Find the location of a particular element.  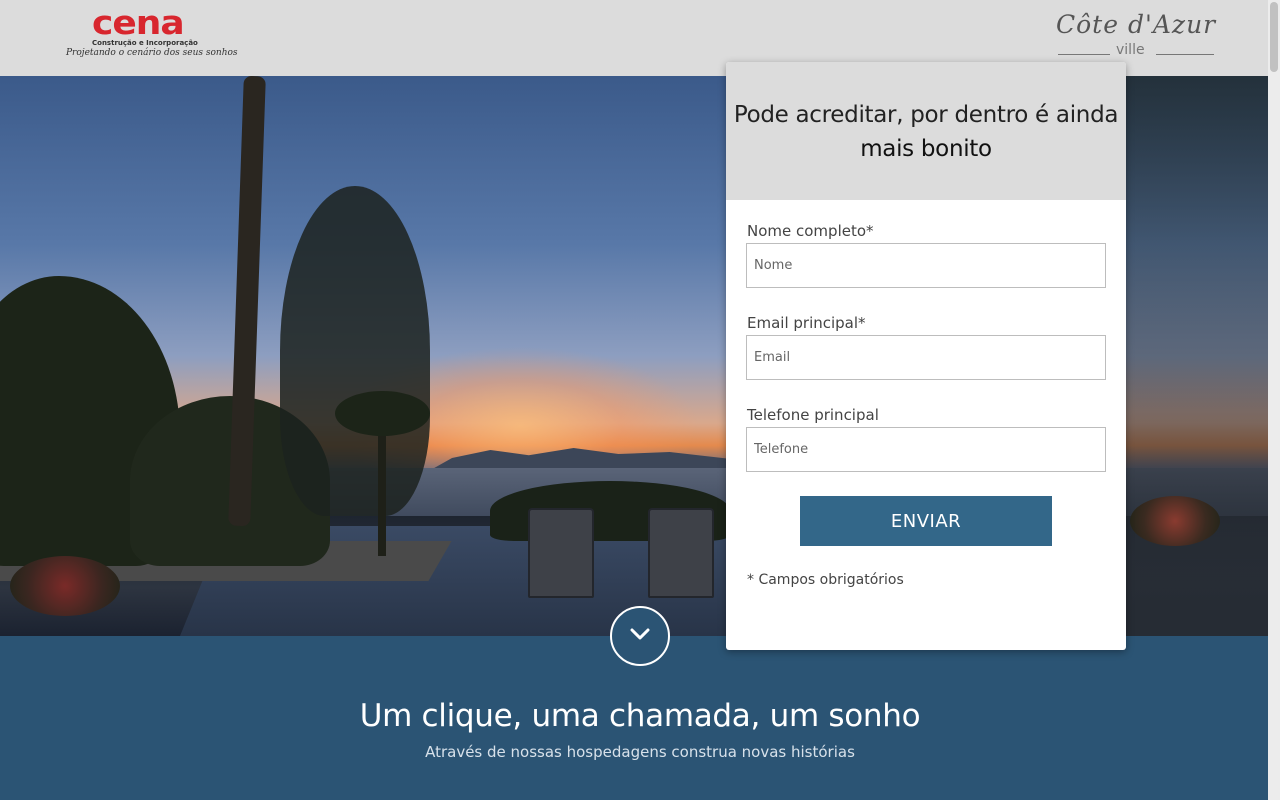

required-fields-note: * Campos obrigatórios is located at coordinates (825, 580).